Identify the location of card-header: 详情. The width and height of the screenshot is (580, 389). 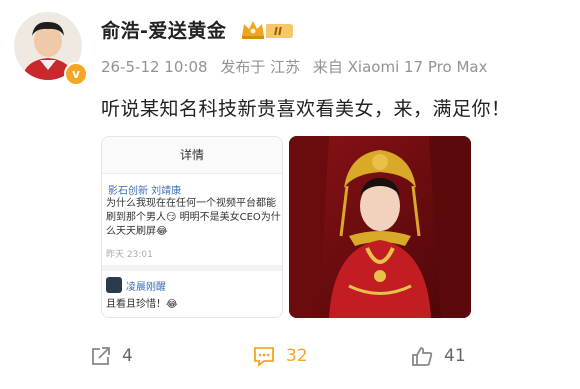
(192, 155).